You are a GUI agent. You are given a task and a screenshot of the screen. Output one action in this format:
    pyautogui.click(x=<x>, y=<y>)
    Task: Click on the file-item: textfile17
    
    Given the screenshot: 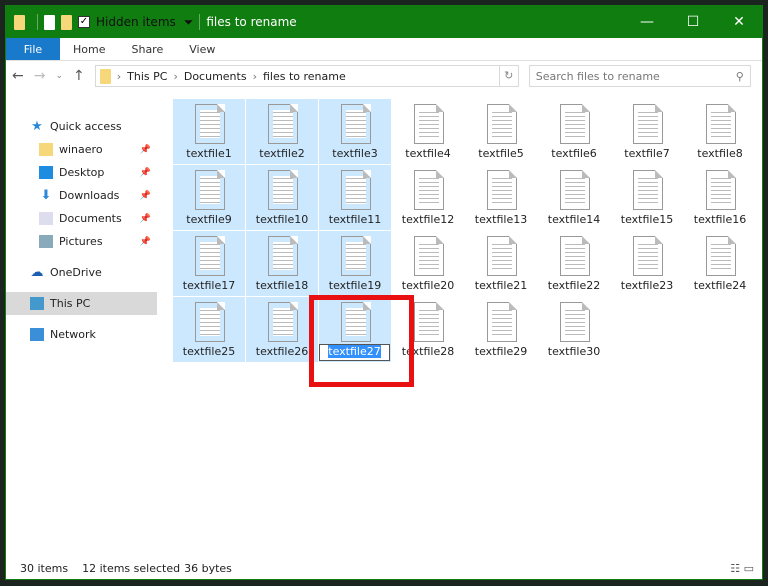 What is the action you would take?
    pyautogui.click(x=209, y=263)
    